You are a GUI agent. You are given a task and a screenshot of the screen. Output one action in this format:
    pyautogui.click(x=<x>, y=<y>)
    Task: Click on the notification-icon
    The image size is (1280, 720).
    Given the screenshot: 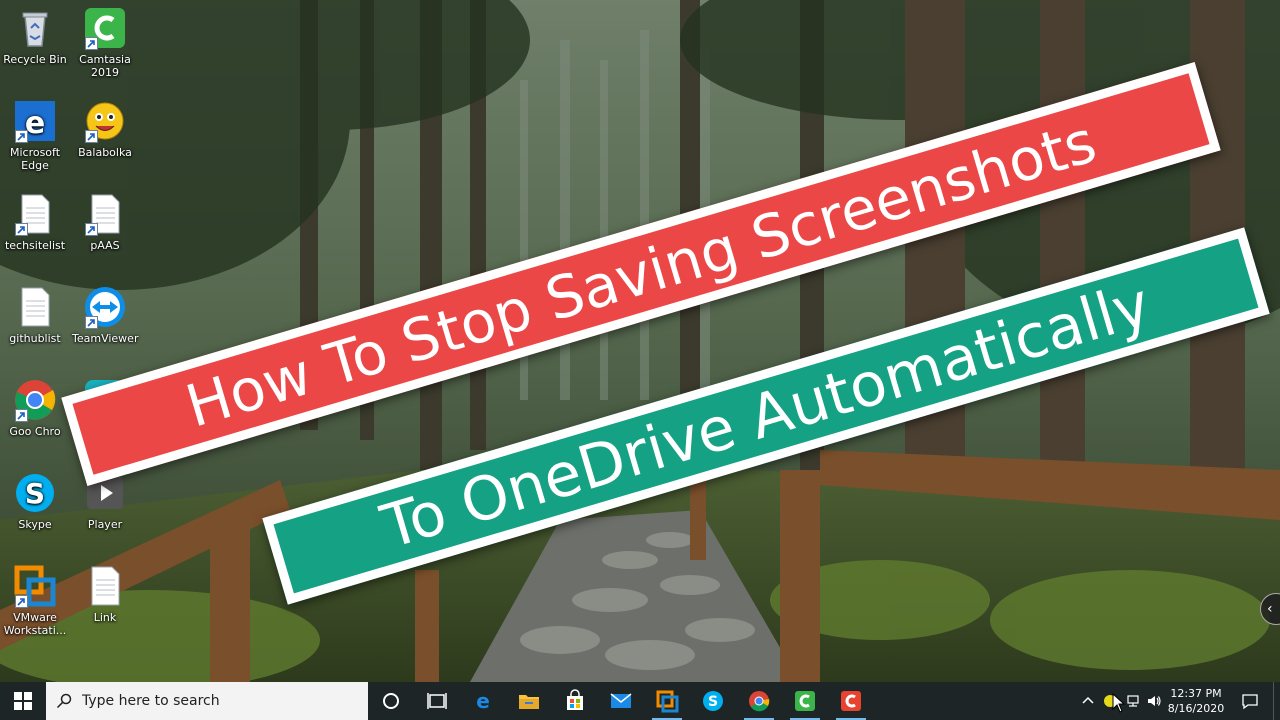 What is the action you would take?
    pyautogui.click(x=1250, y=702)
    